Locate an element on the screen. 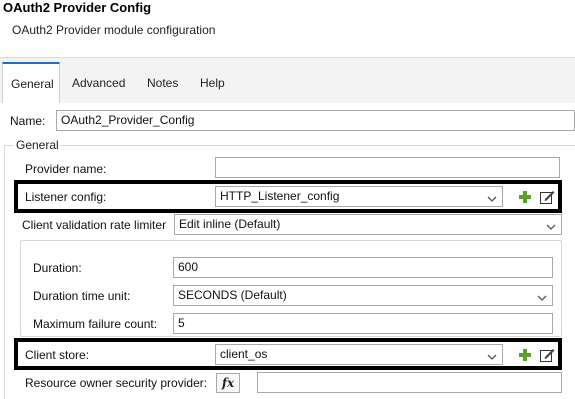  general-group-border-top-right is located at coordinates (317, 145).